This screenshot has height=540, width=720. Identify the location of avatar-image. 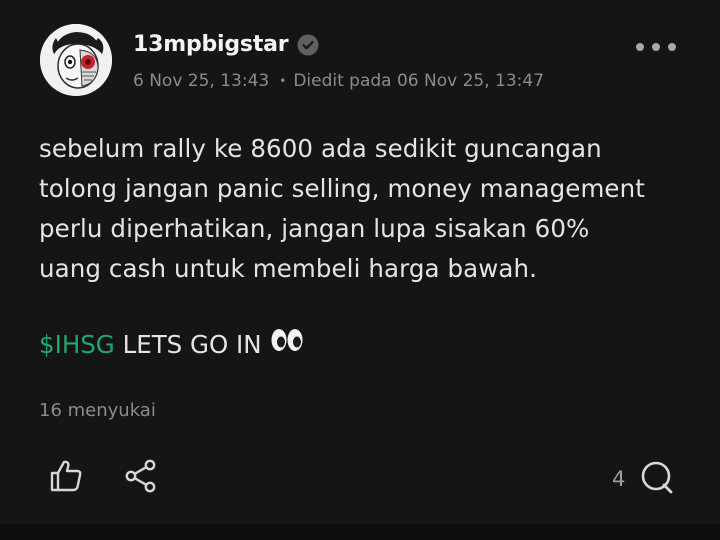
(76, 60).